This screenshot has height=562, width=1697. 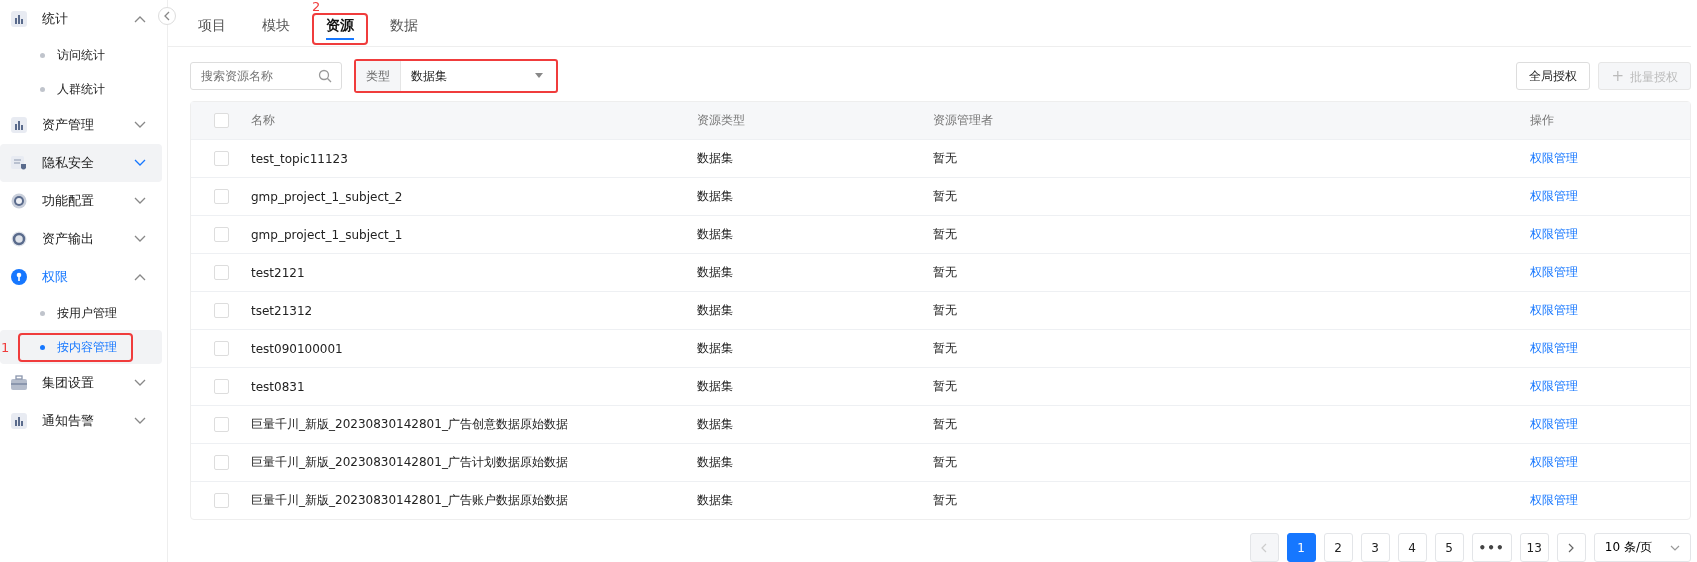 What do you see at coordinates (278, 272) in the screenshot?
I see `table-cell-text: test2121` at bounding box center [278, 272].